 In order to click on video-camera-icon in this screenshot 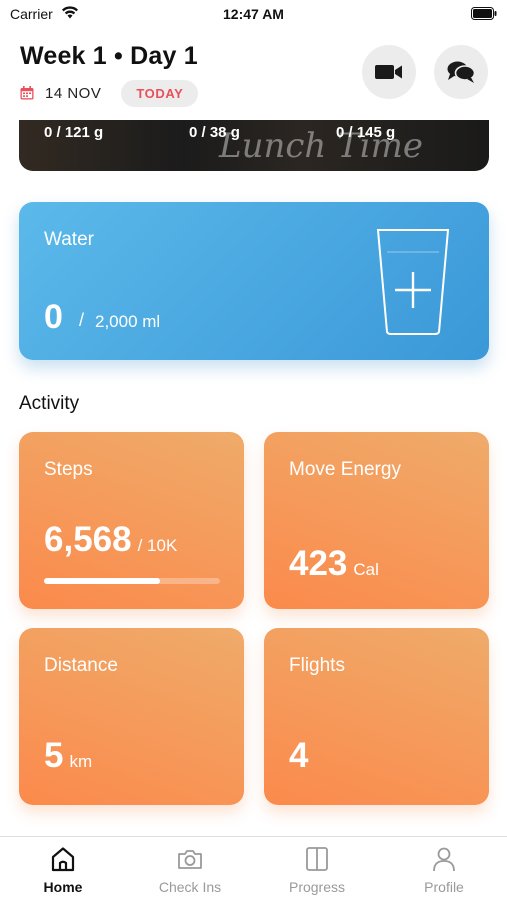, I will do `click(388, 72)`.